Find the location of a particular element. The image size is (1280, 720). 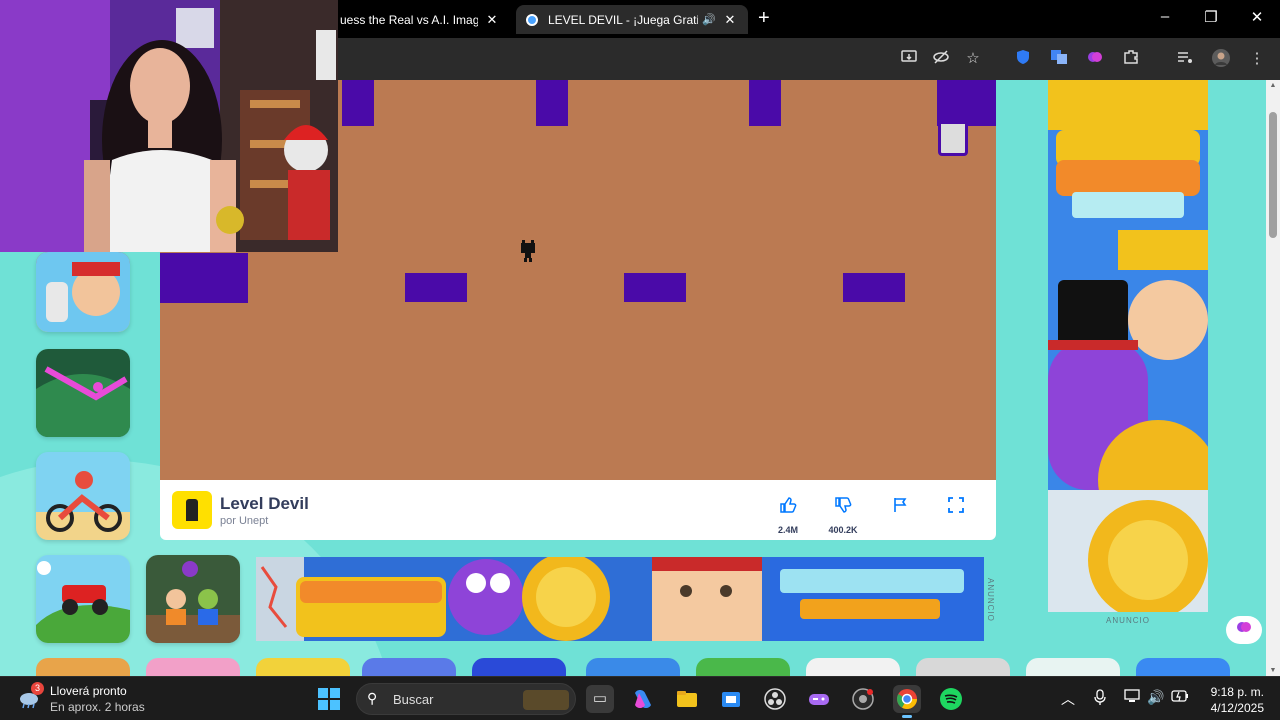

fullscreen-icon is located at coordinates (956, 507).